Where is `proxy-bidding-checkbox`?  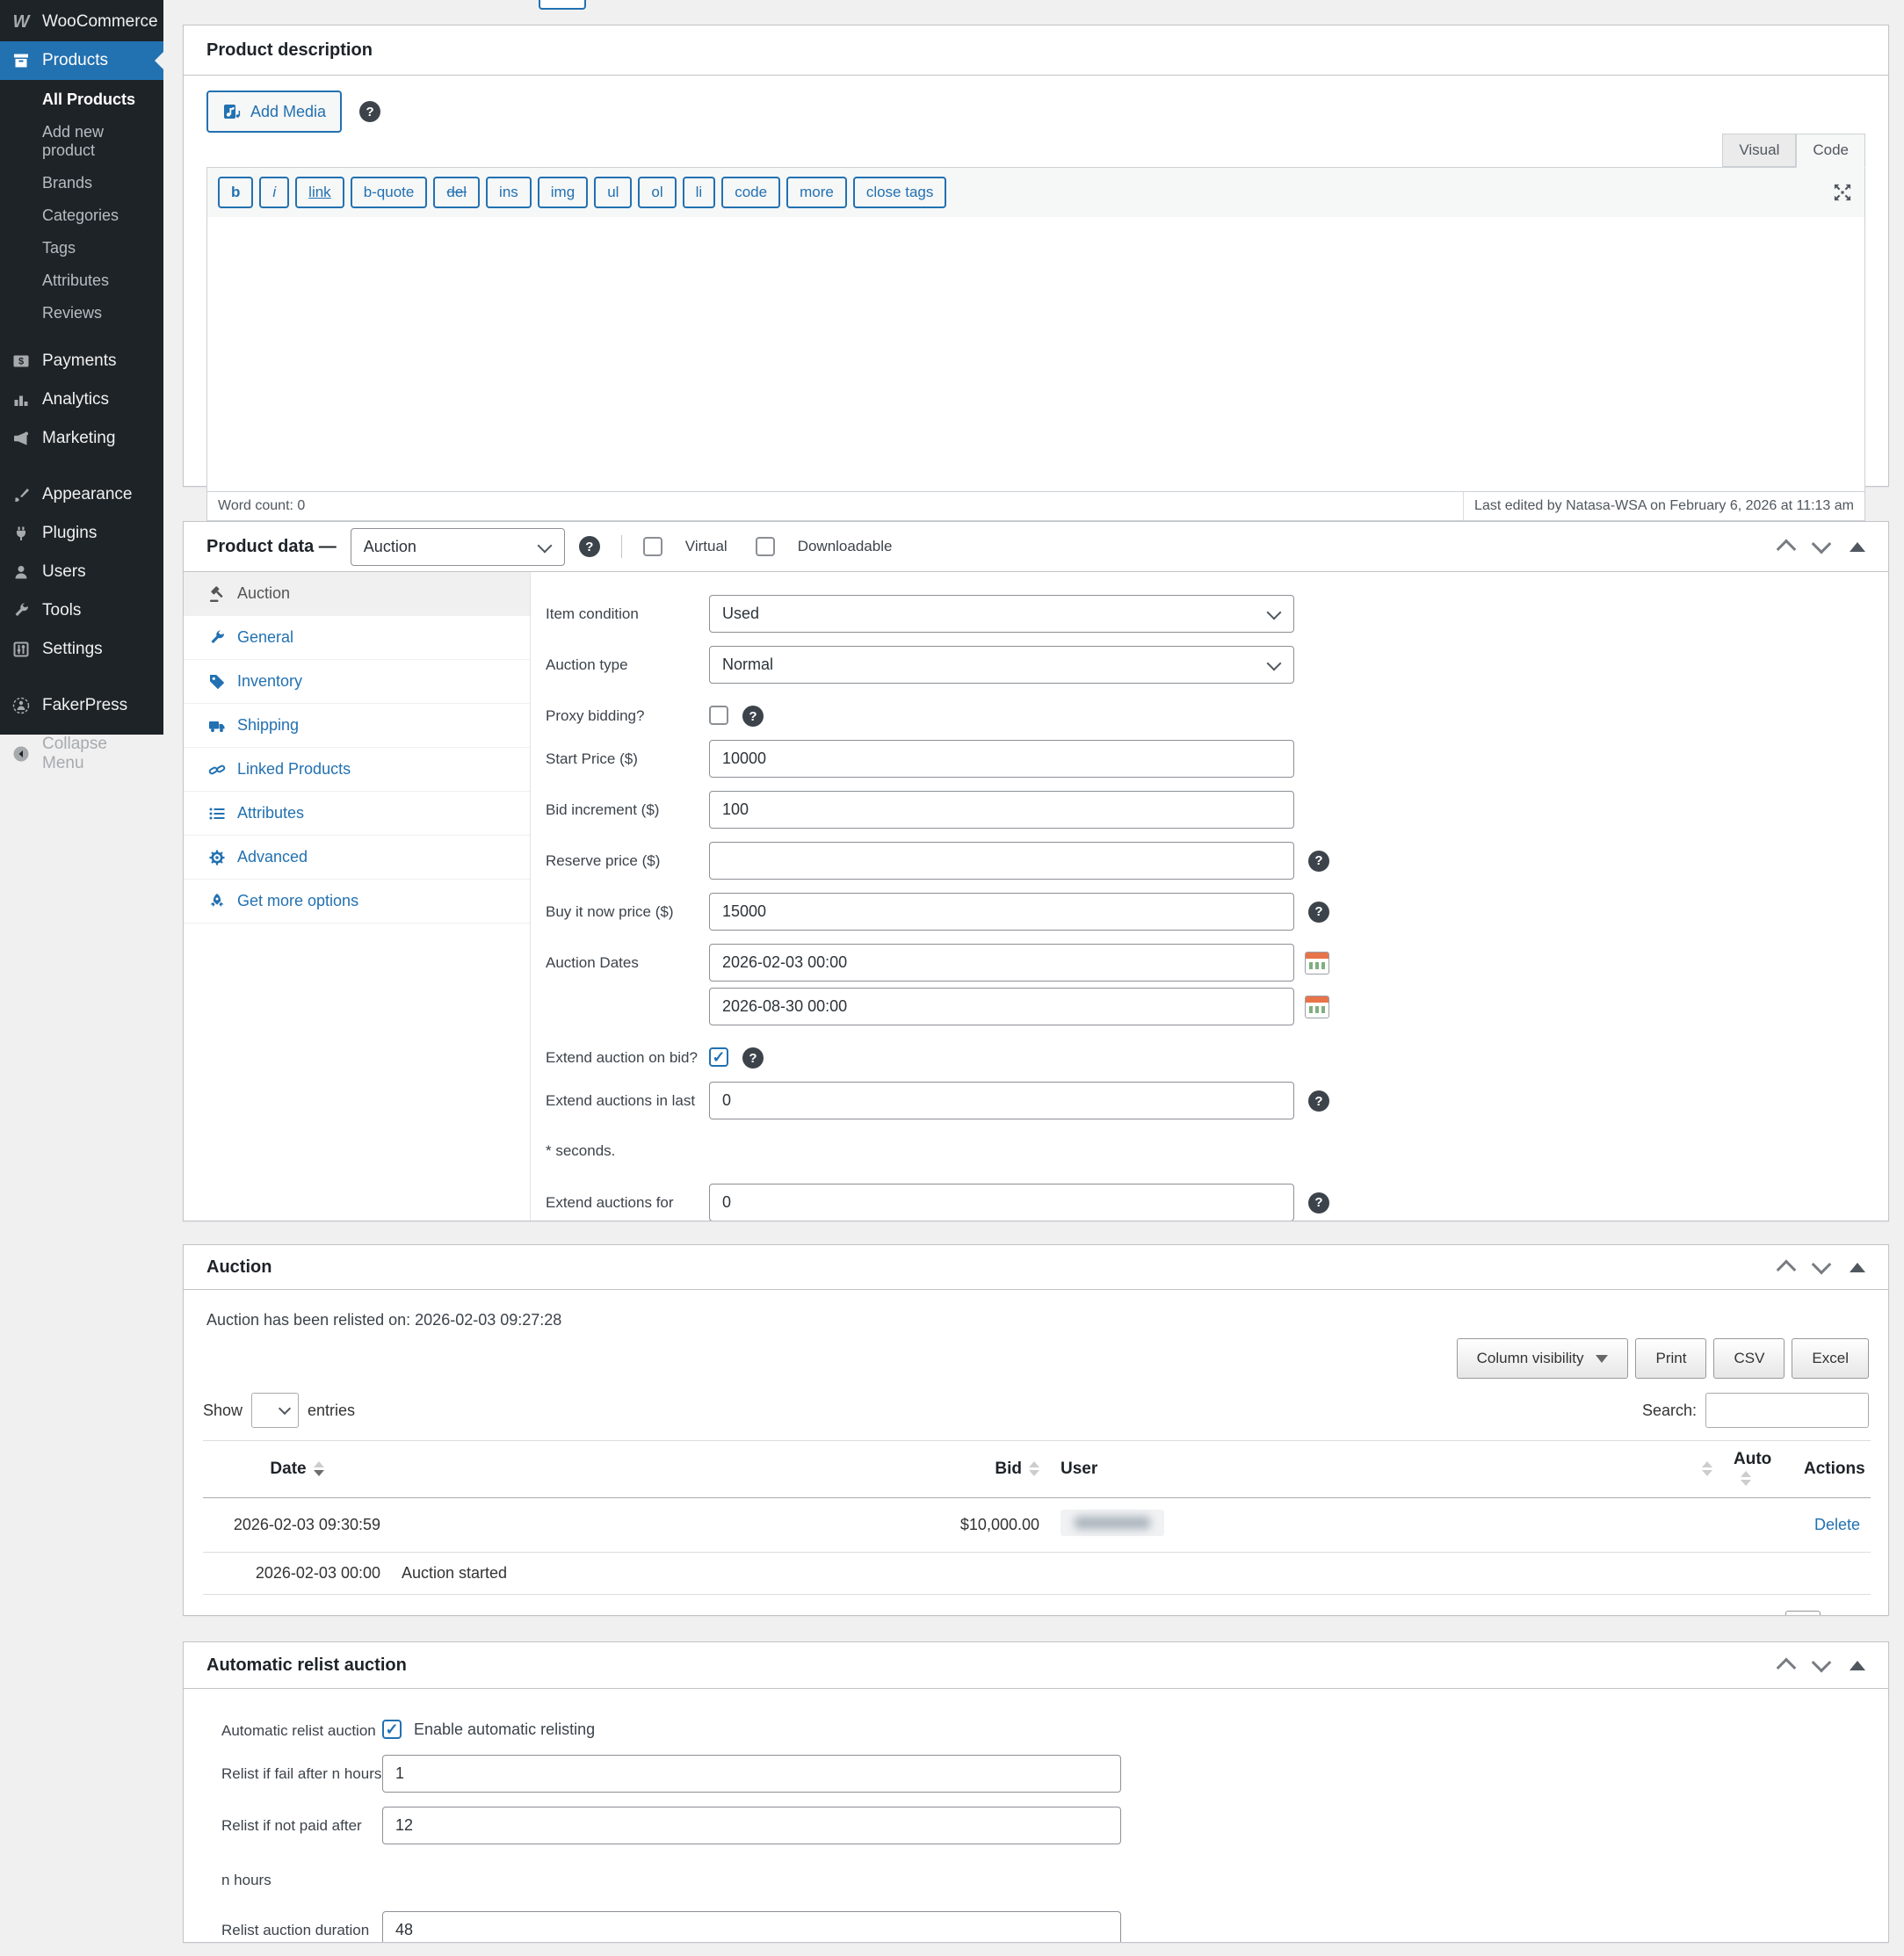 proxy-bidding-checkbox is located at coordinates (718, 716).